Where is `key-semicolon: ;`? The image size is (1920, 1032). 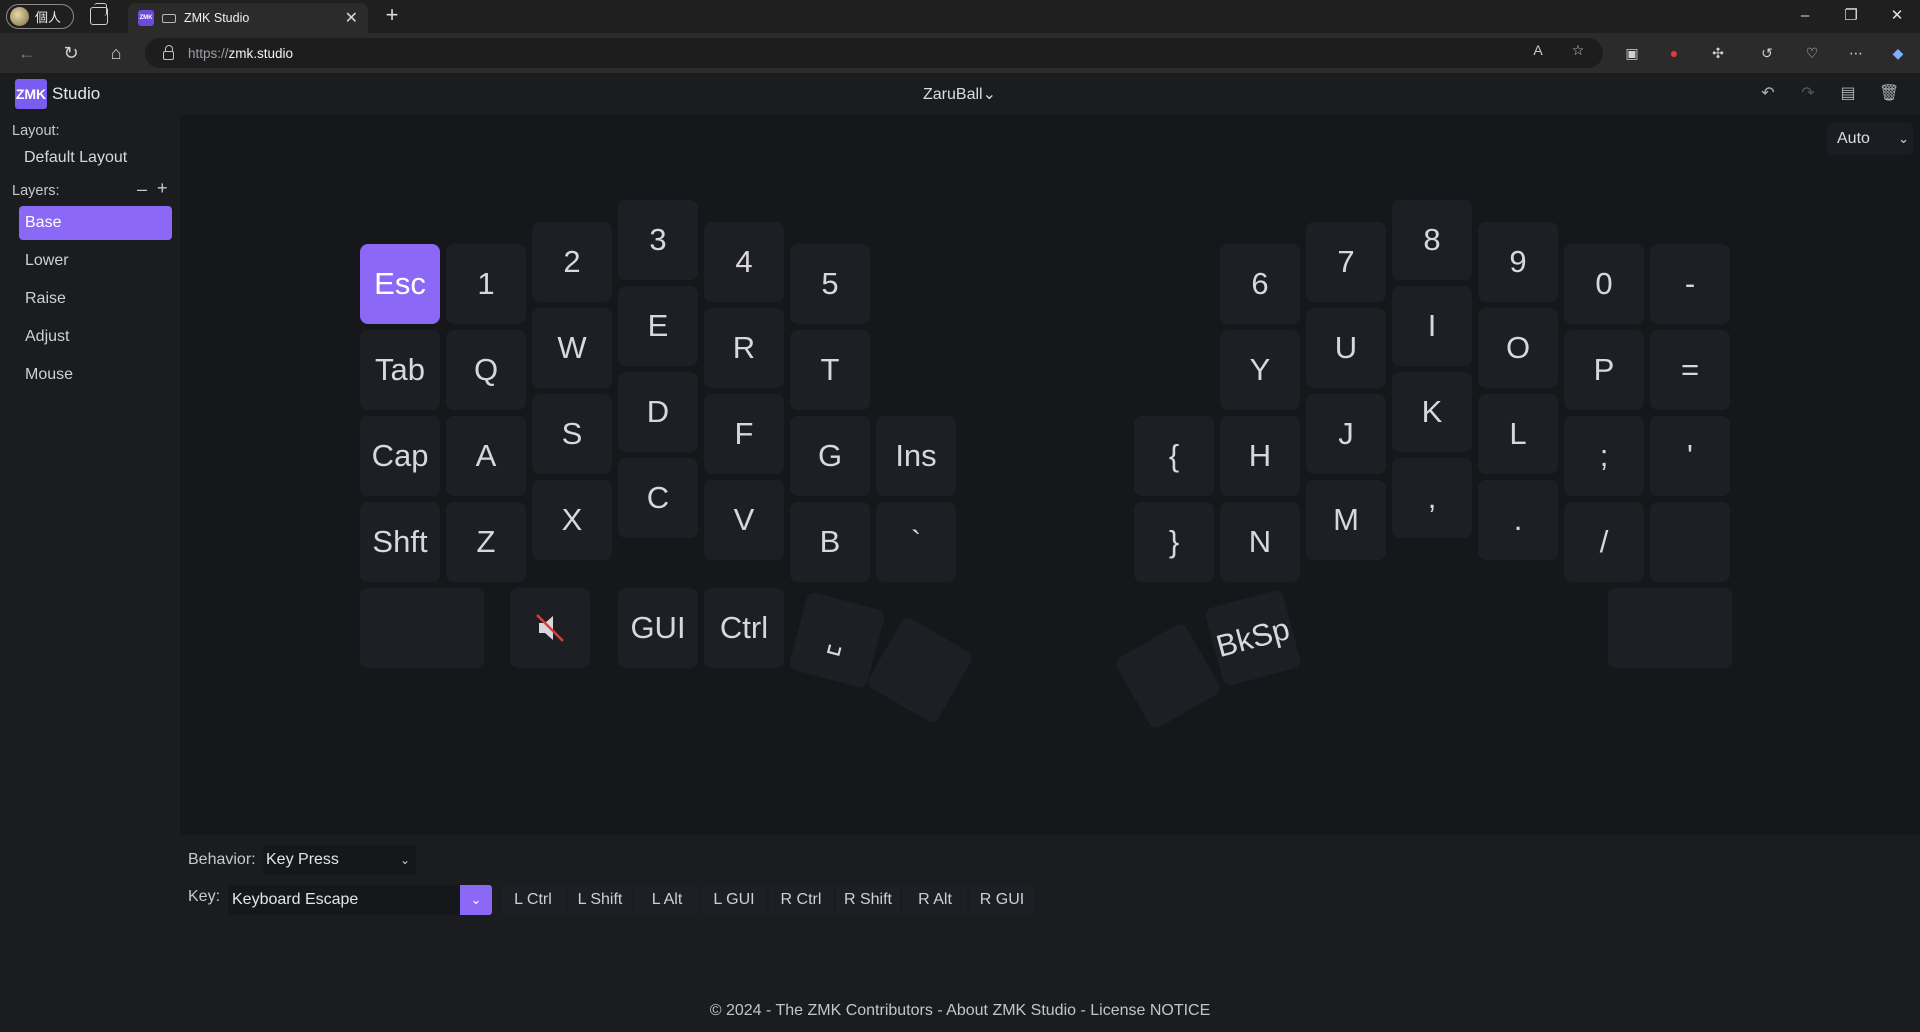 key-semicolon: ; is located at coordinates (1604, 456).